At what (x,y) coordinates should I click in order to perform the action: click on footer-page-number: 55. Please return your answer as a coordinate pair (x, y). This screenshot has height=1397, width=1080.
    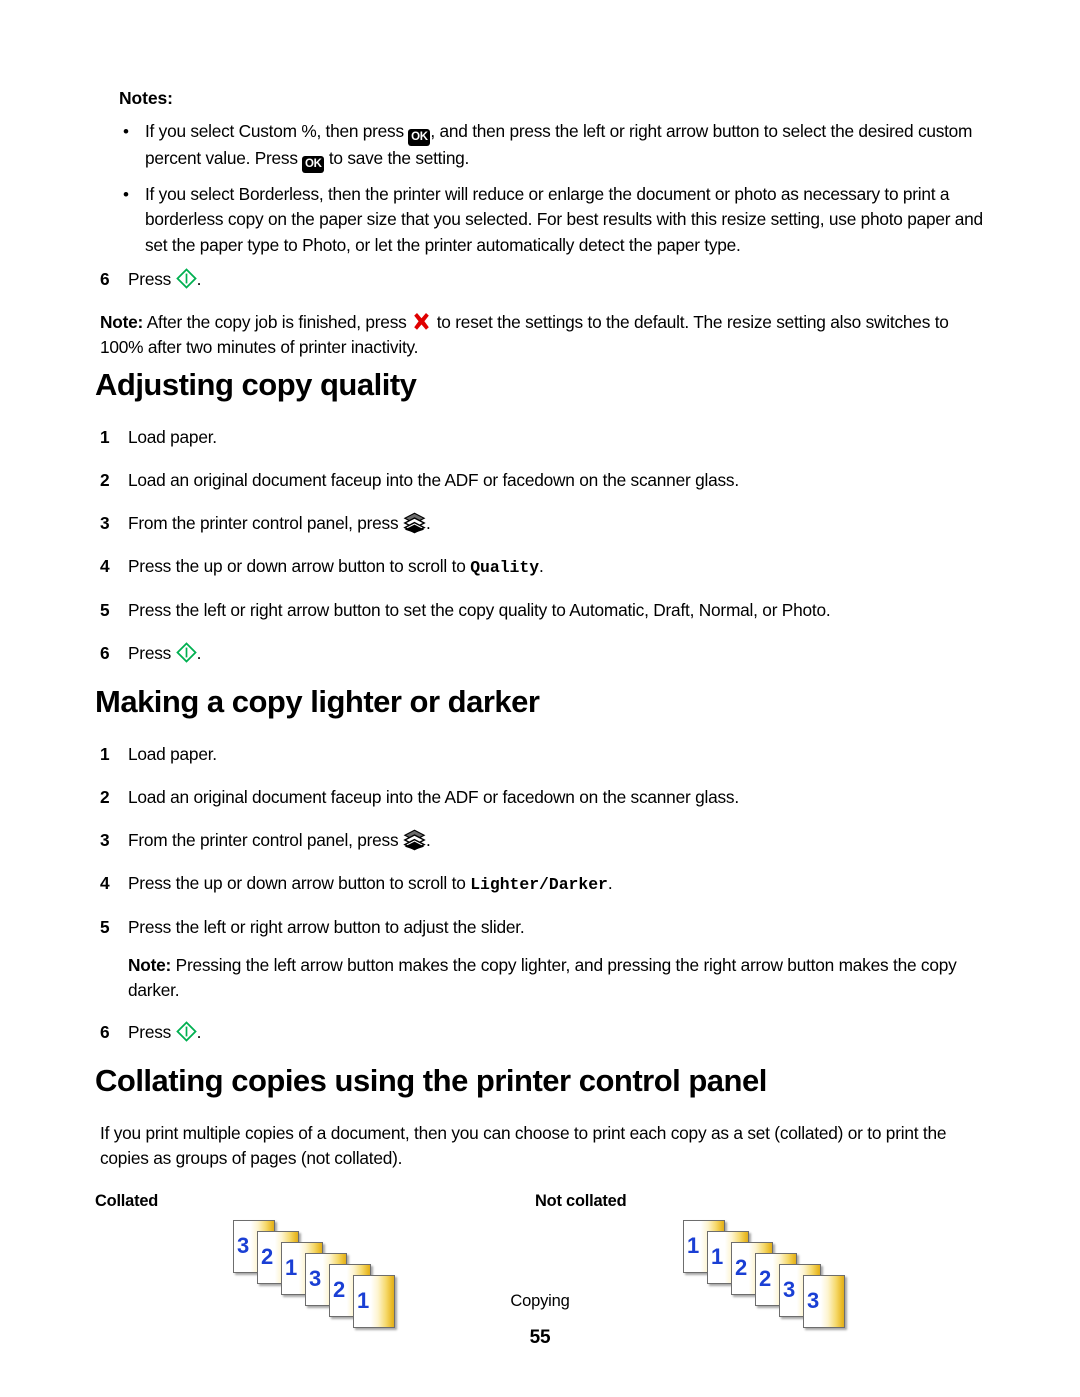
    Looking at the image, I should click on (540, 1337).